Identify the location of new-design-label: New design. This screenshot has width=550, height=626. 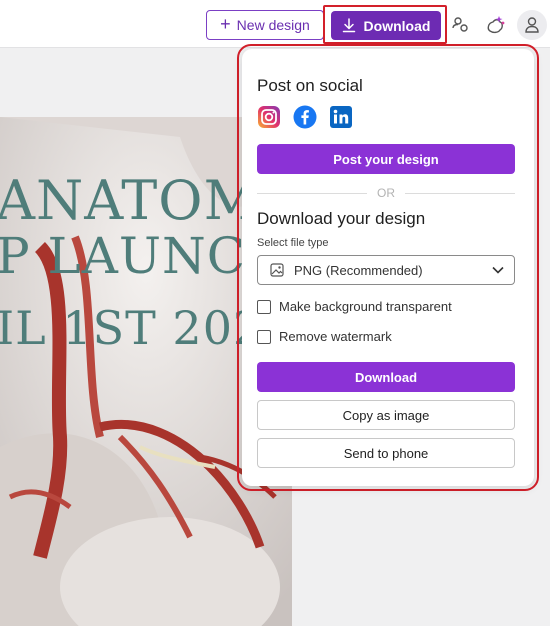
(273, 25).